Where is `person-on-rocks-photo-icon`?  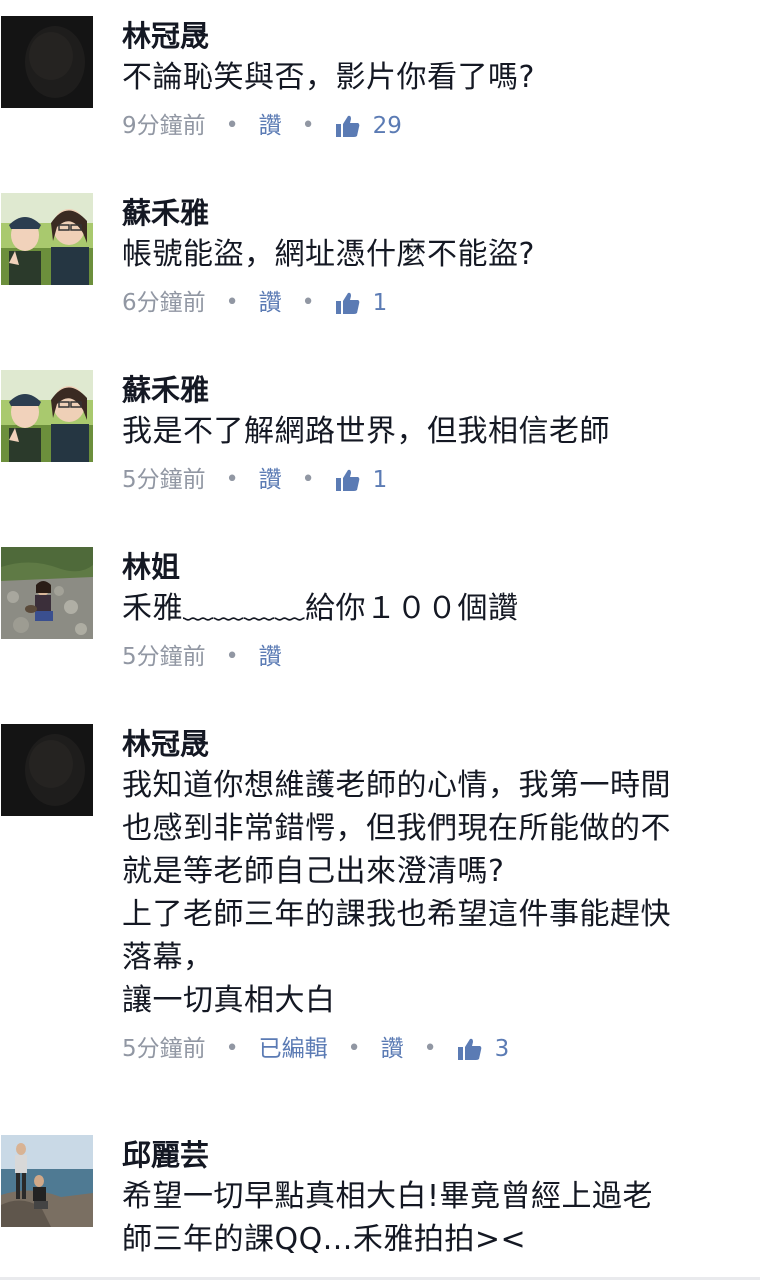 person-on-rocks-photo-icon is located at coordinates (47, 593).